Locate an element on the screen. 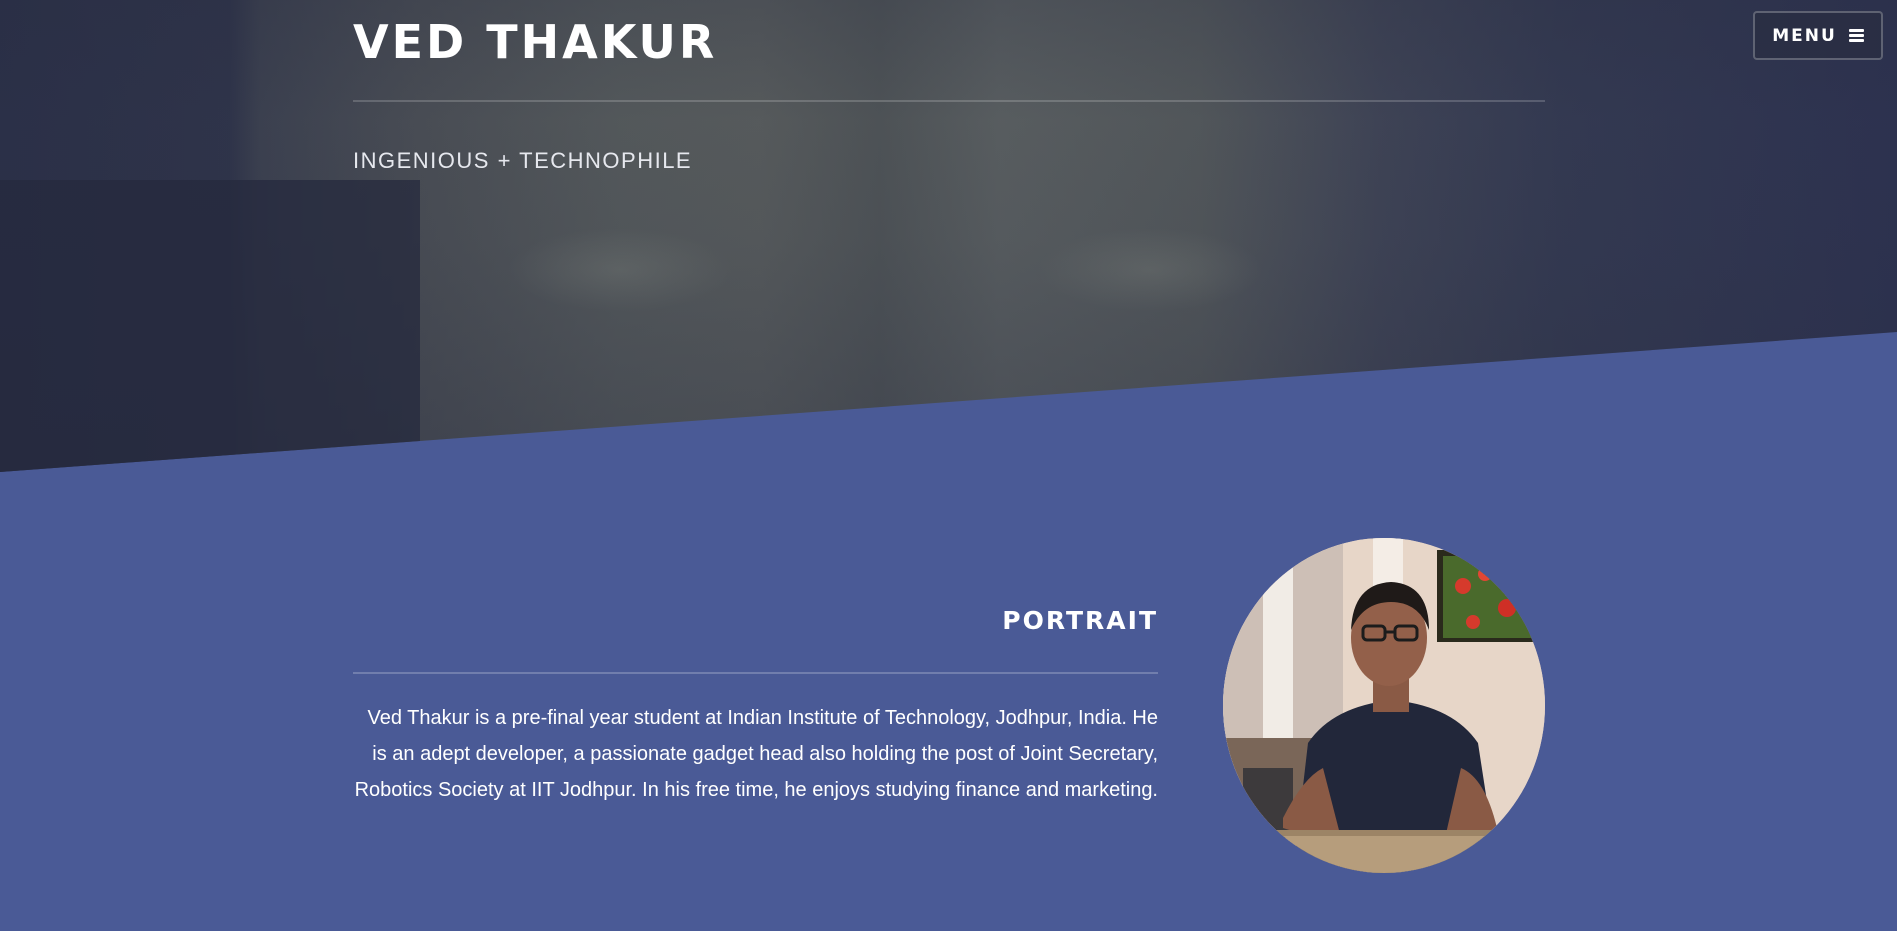 This screenshot has width=1897, height=931. site-tagline: INGENIOUS + TECHNOPHILE is located at coordinates (523, 160).